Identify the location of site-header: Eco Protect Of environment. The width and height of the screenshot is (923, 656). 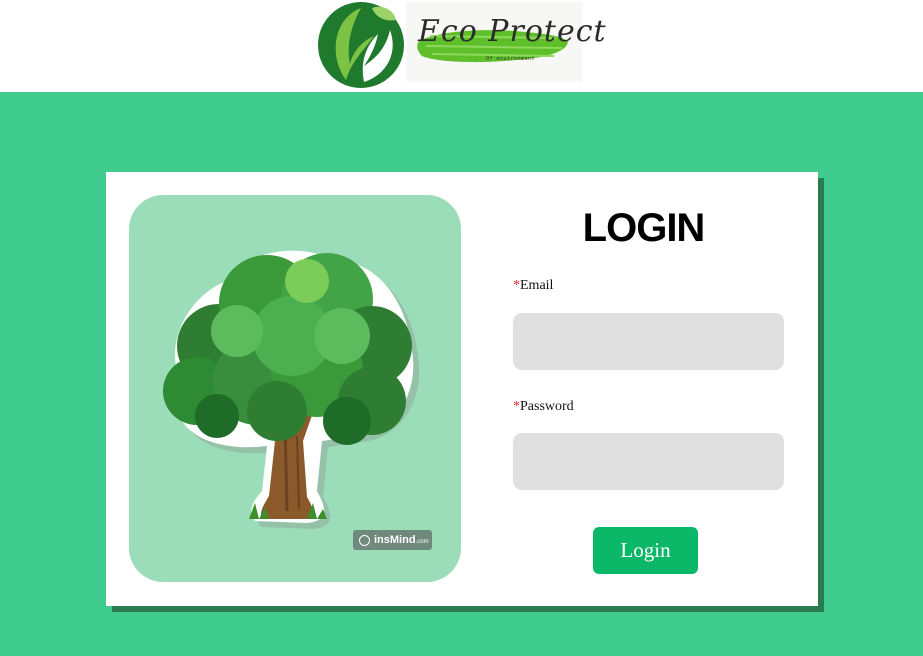
(461, 46).